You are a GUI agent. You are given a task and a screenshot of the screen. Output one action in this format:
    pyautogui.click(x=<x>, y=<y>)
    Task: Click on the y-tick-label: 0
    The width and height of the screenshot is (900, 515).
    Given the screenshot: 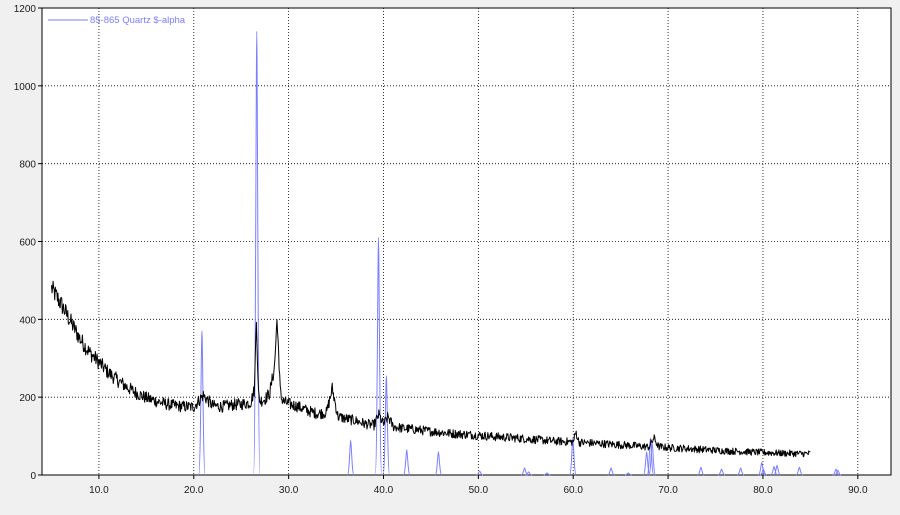 What is the action you would take?
    pyautogui.click(x=33, y=476)
    